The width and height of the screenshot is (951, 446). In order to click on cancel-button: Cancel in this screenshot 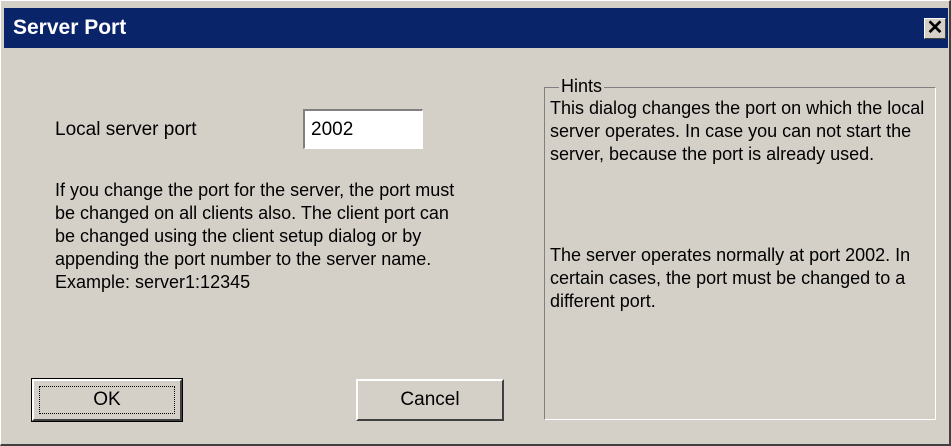, I will do `click(430, 400)`.